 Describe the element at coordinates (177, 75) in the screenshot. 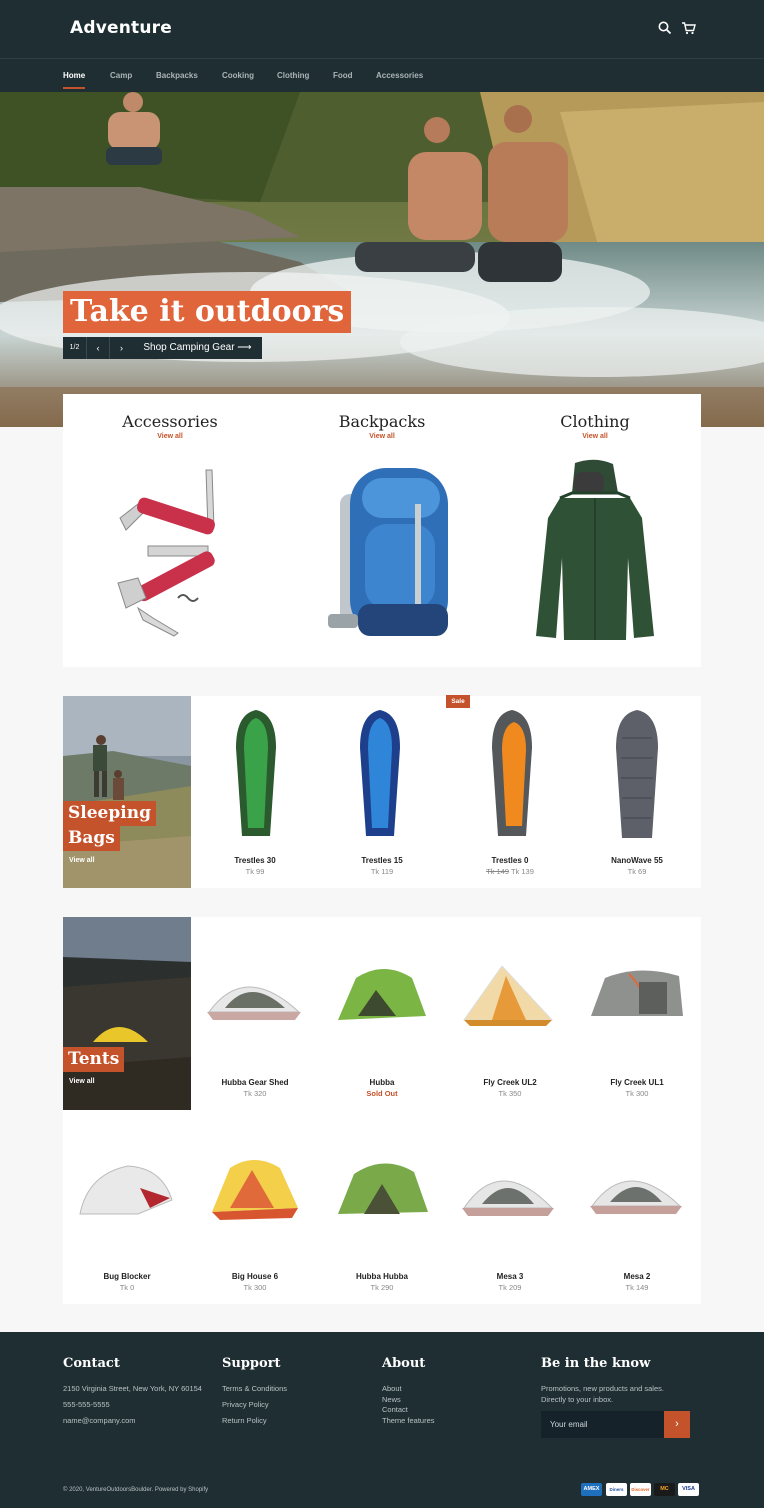

I see `nav-item-backpacks: Backpacks` at that location.